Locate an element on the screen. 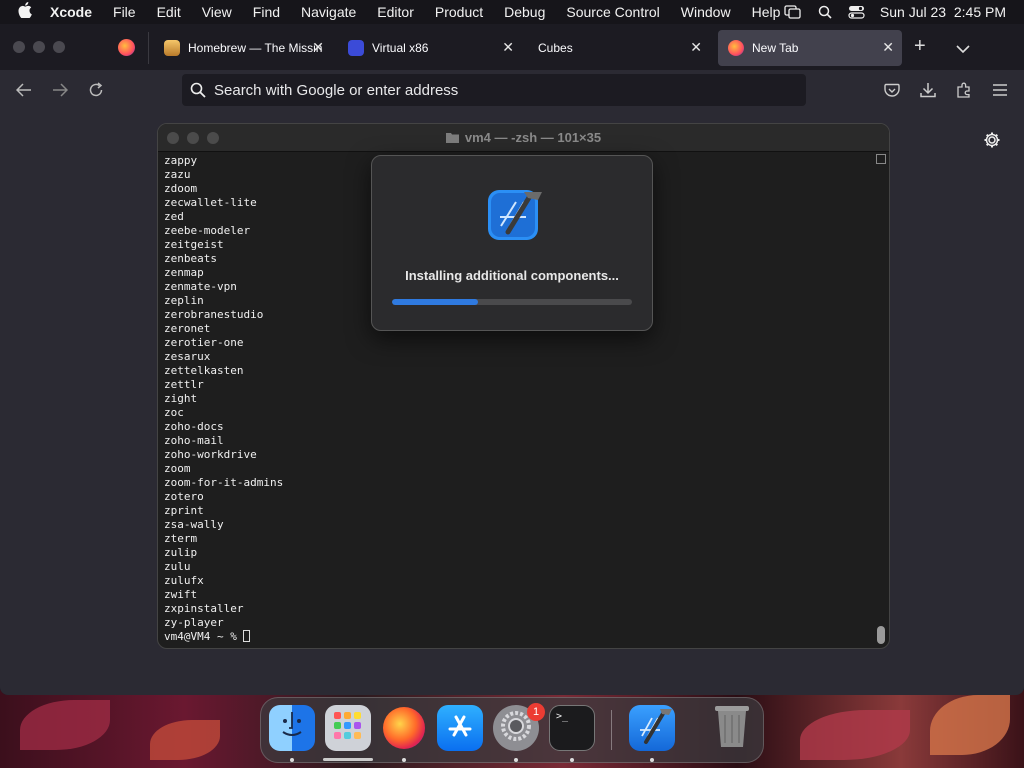 The height and width of the screenshot is (768, 1024). notification-badge: 1 is located at coordinates (536, 712).